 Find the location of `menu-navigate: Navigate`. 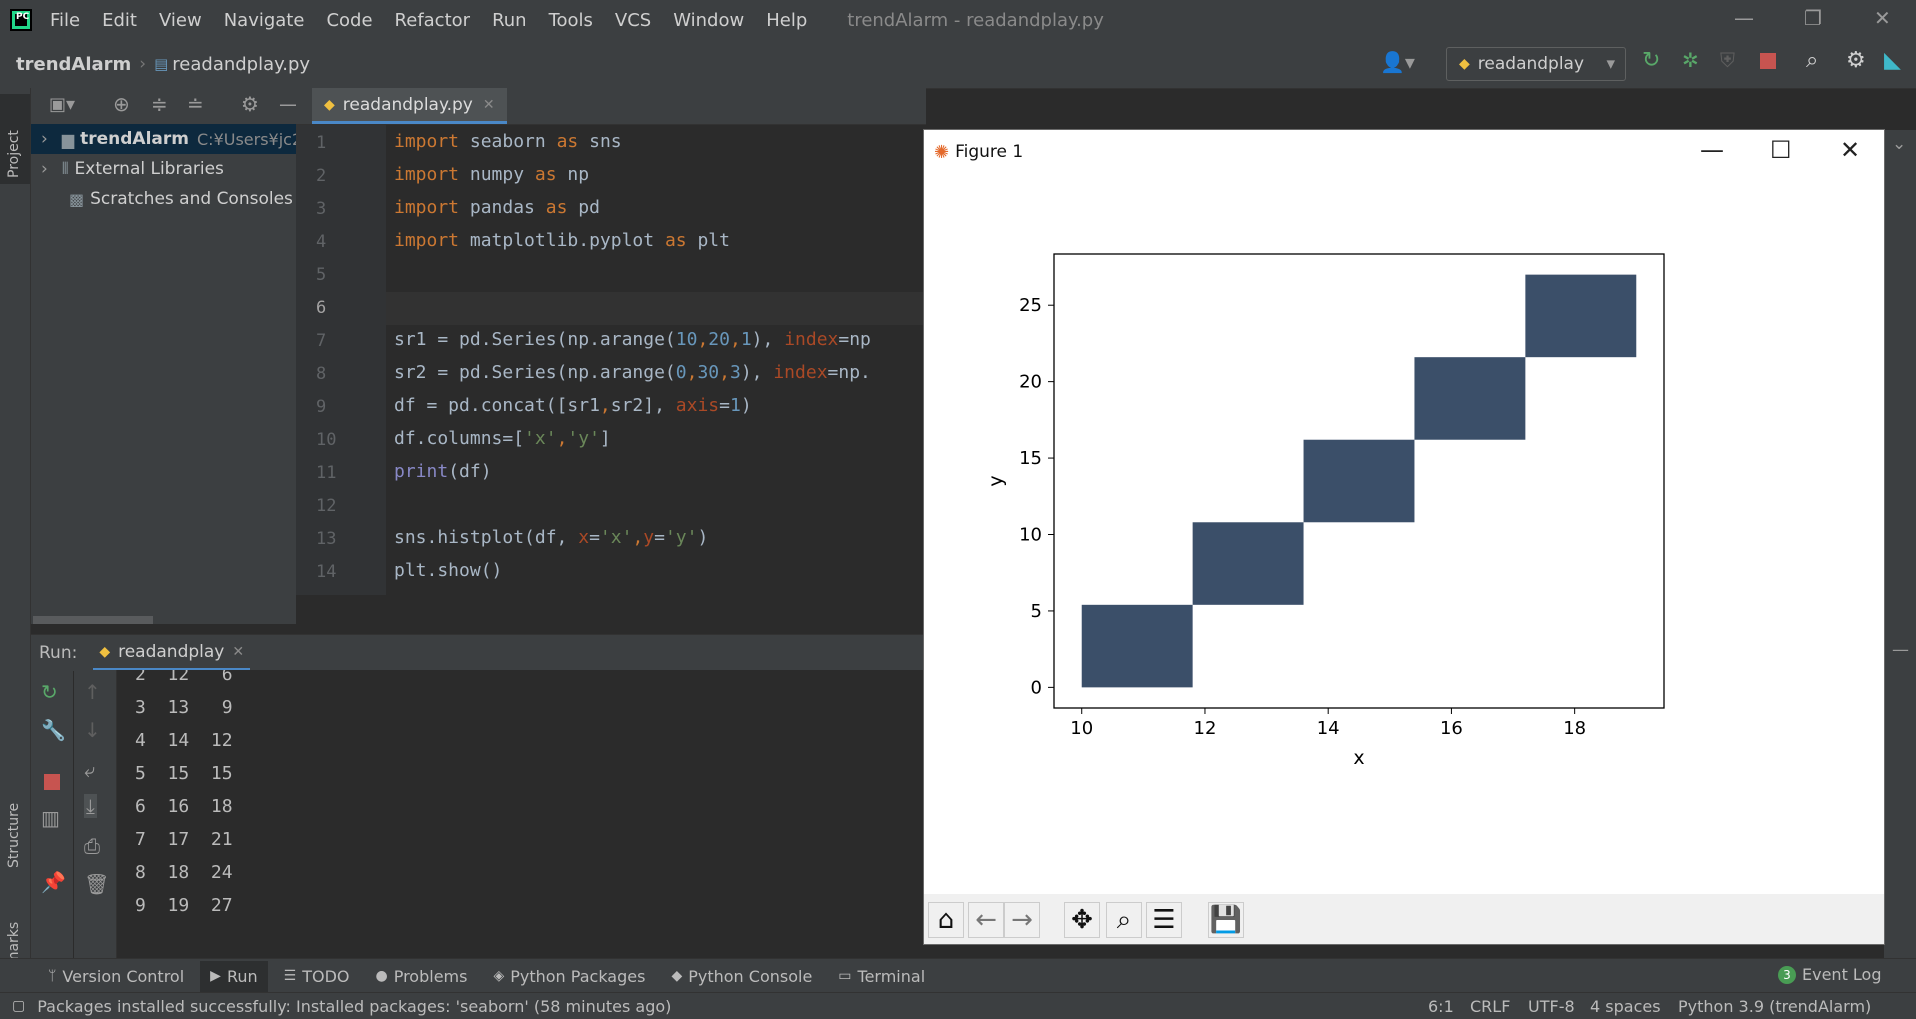

menu-navigate: Navigate is located at coordinates (264, 20).